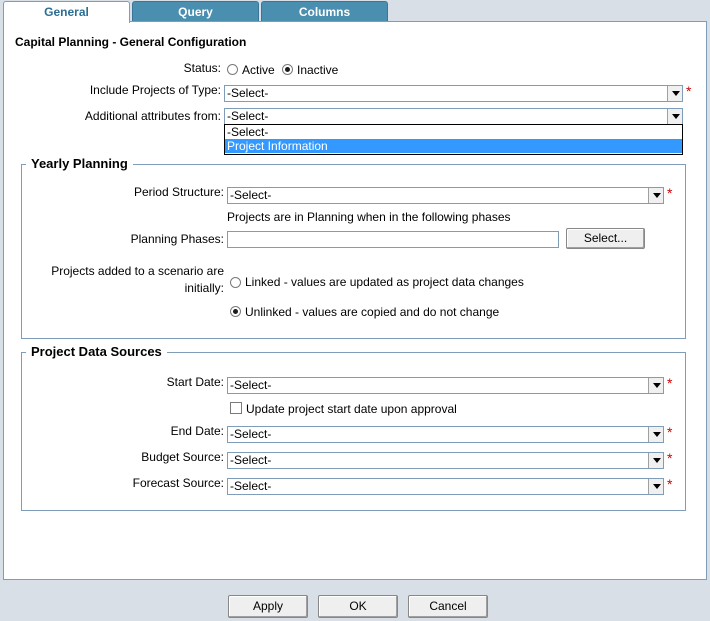 Image resolution: width=710 pixels, height=621 pixels. Describe the element at coordinates (131, 42) in the screenshot. I see `page-title: Capital Planning - General Configuration` at that location.